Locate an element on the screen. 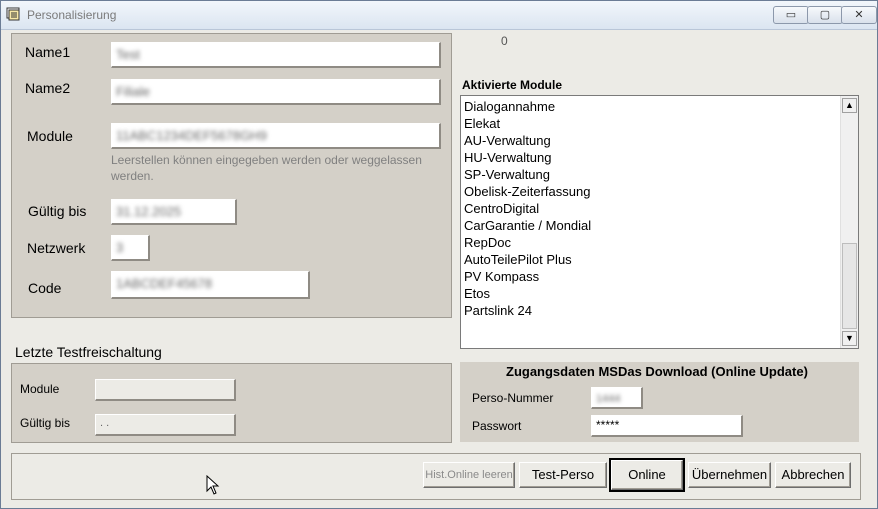 Image resolution: width=878 pixels, height=509 pixels. code-label: Code is located at coordinates (45, 288).